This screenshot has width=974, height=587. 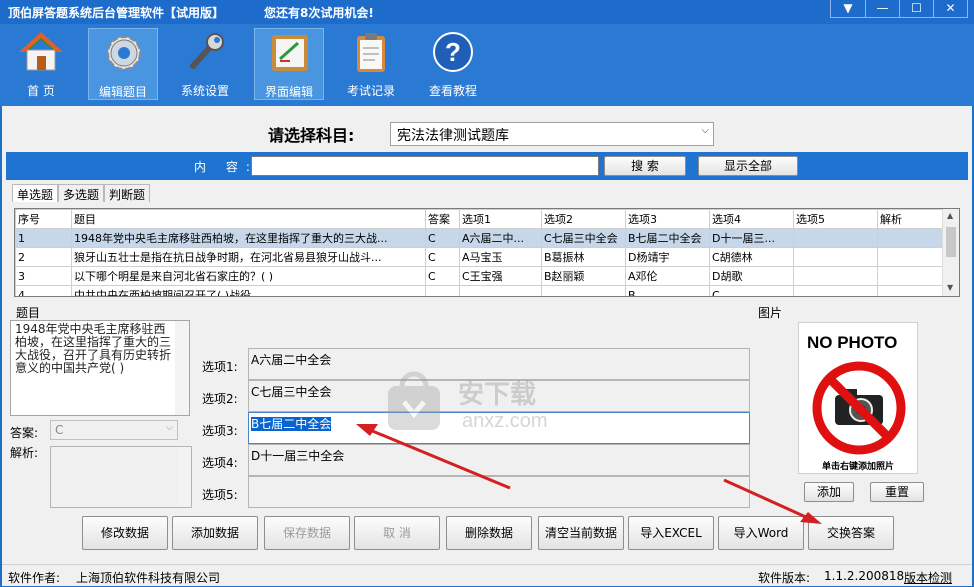 What do you see at coordinates (311, 135) in the screenshot?
I see `subject-label: 请选择科目:` at bounding box center [311, 135].